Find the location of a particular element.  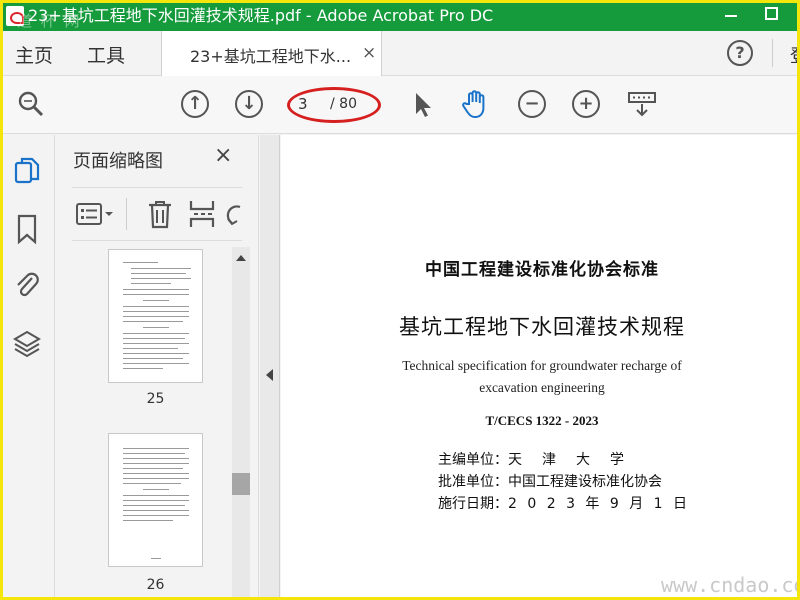

doc-meta-row: 批准单位：中国工程建设标准化协会 is located at coordinates (550, 481).